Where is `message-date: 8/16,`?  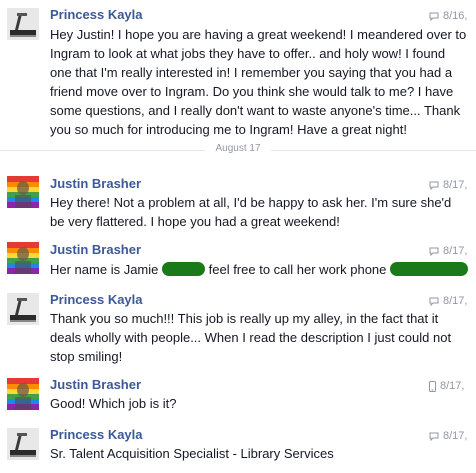
message-date: 8/16, is located at coordinates (455, 16).